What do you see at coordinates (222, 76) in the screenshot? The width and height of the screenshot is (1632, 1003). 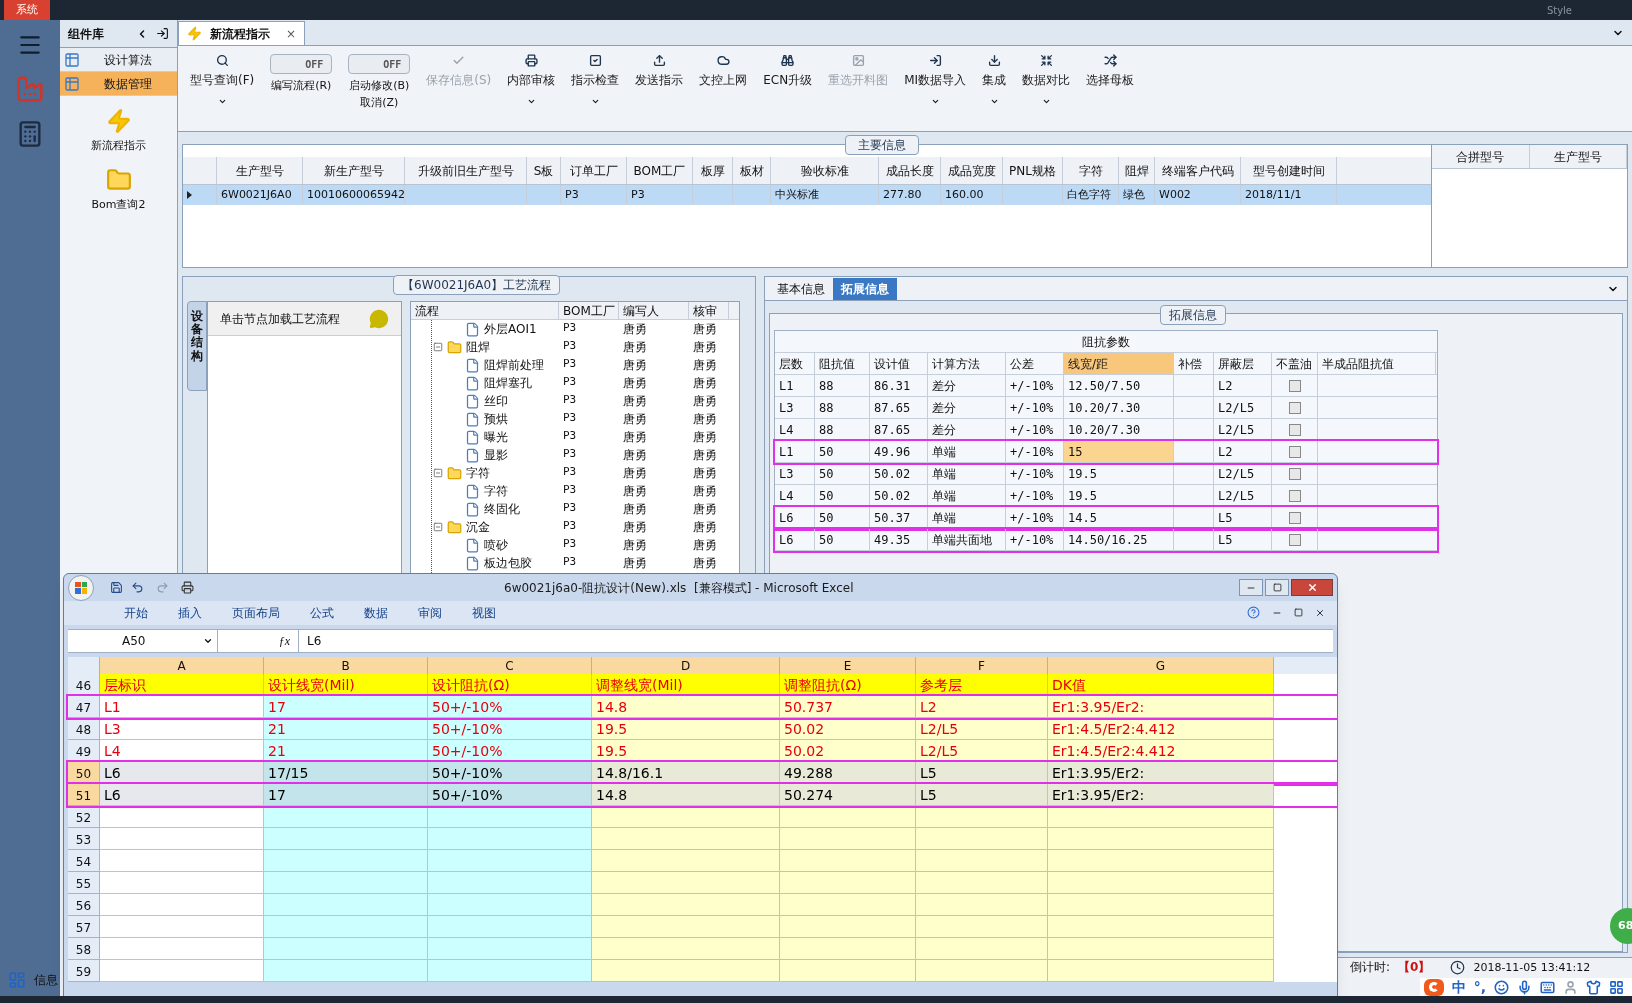 I see `toolbar-button: 型号查询(F)` at bounding box center [222, 76].